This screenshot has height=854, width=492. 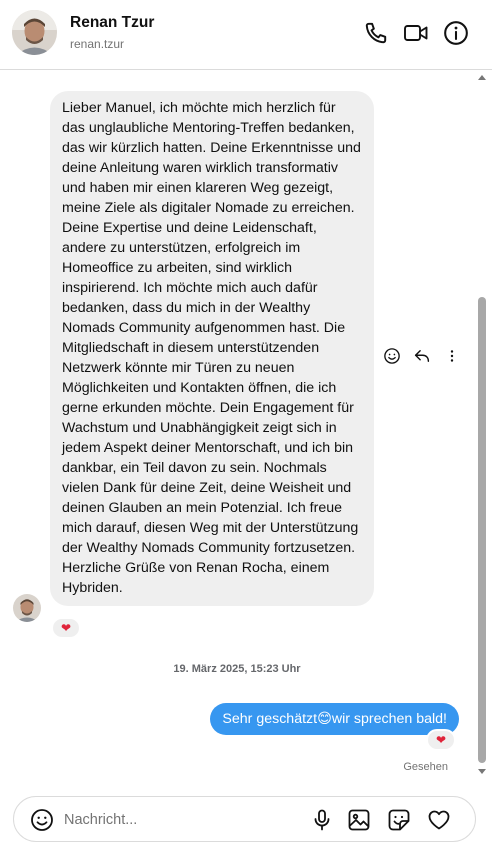 What do you see at coordinates (425, 767) in the screenshot?
I see `seen-status: Gesehen` at bounding box center [425, 767].